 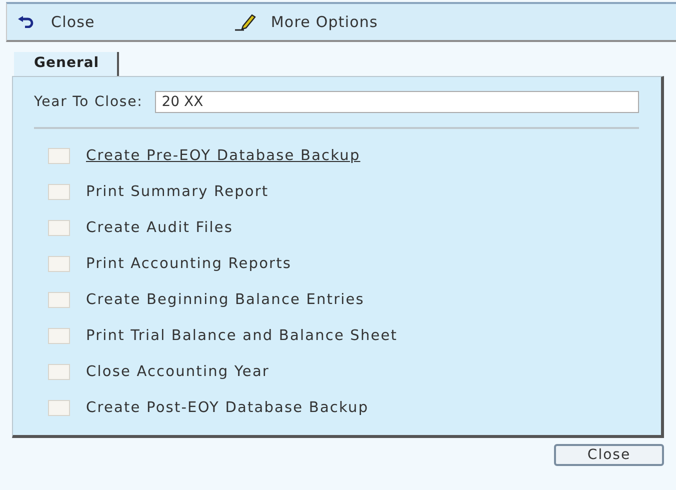 What do you see at coordinates (227, 408) in the screenshot?
I see `task-label: Create Post-EOY Database Backup` at bounding box center [227, 408].